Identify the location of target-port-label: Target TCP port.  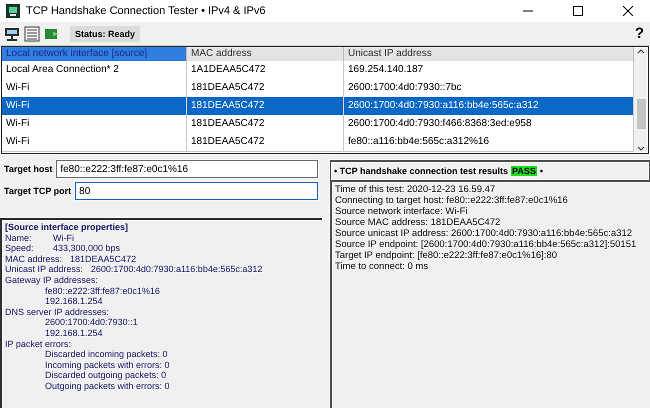
(38, 191).